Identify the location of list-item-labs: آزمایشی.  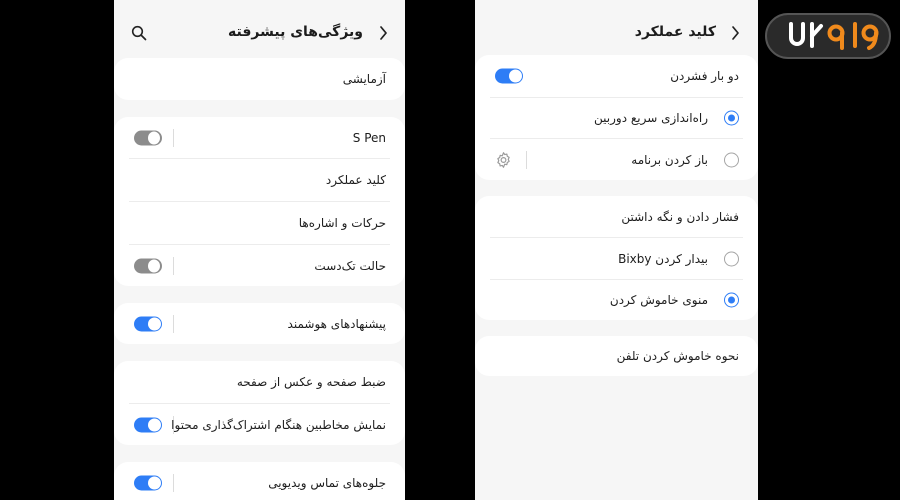
(259, 79).